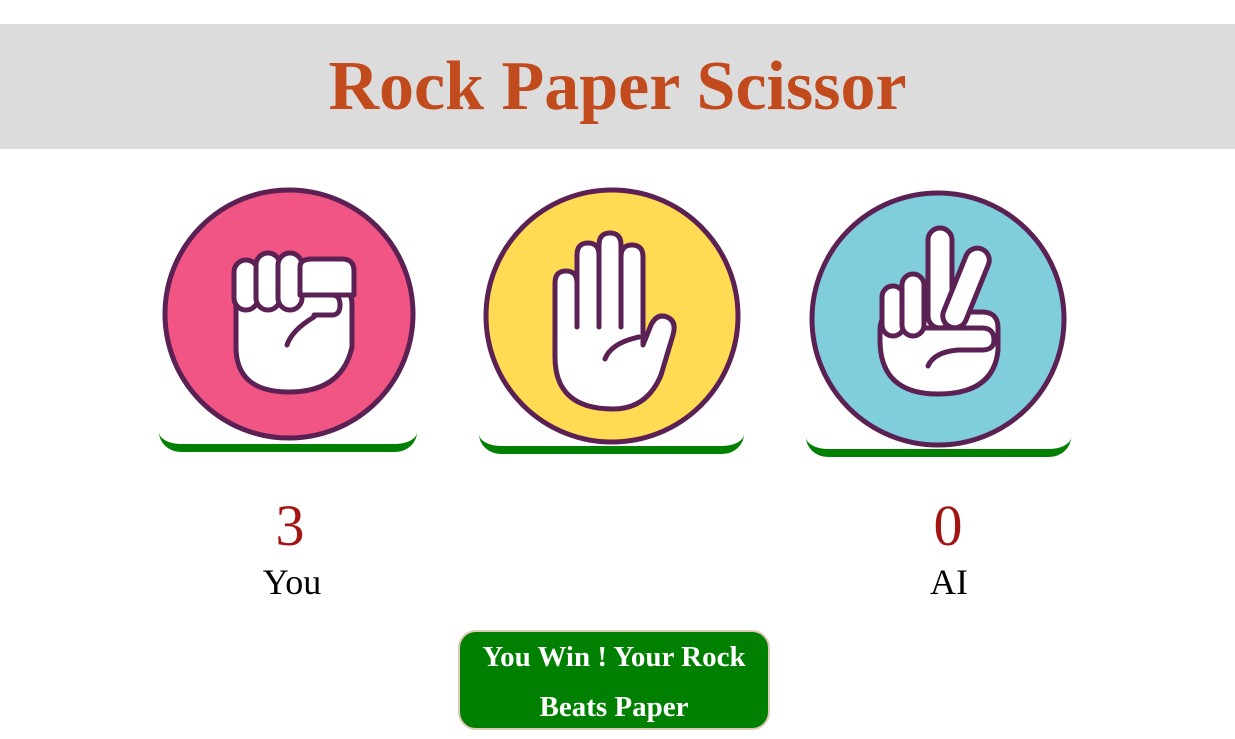  I want to click on scissor-choice-underline, so click(938, 447).